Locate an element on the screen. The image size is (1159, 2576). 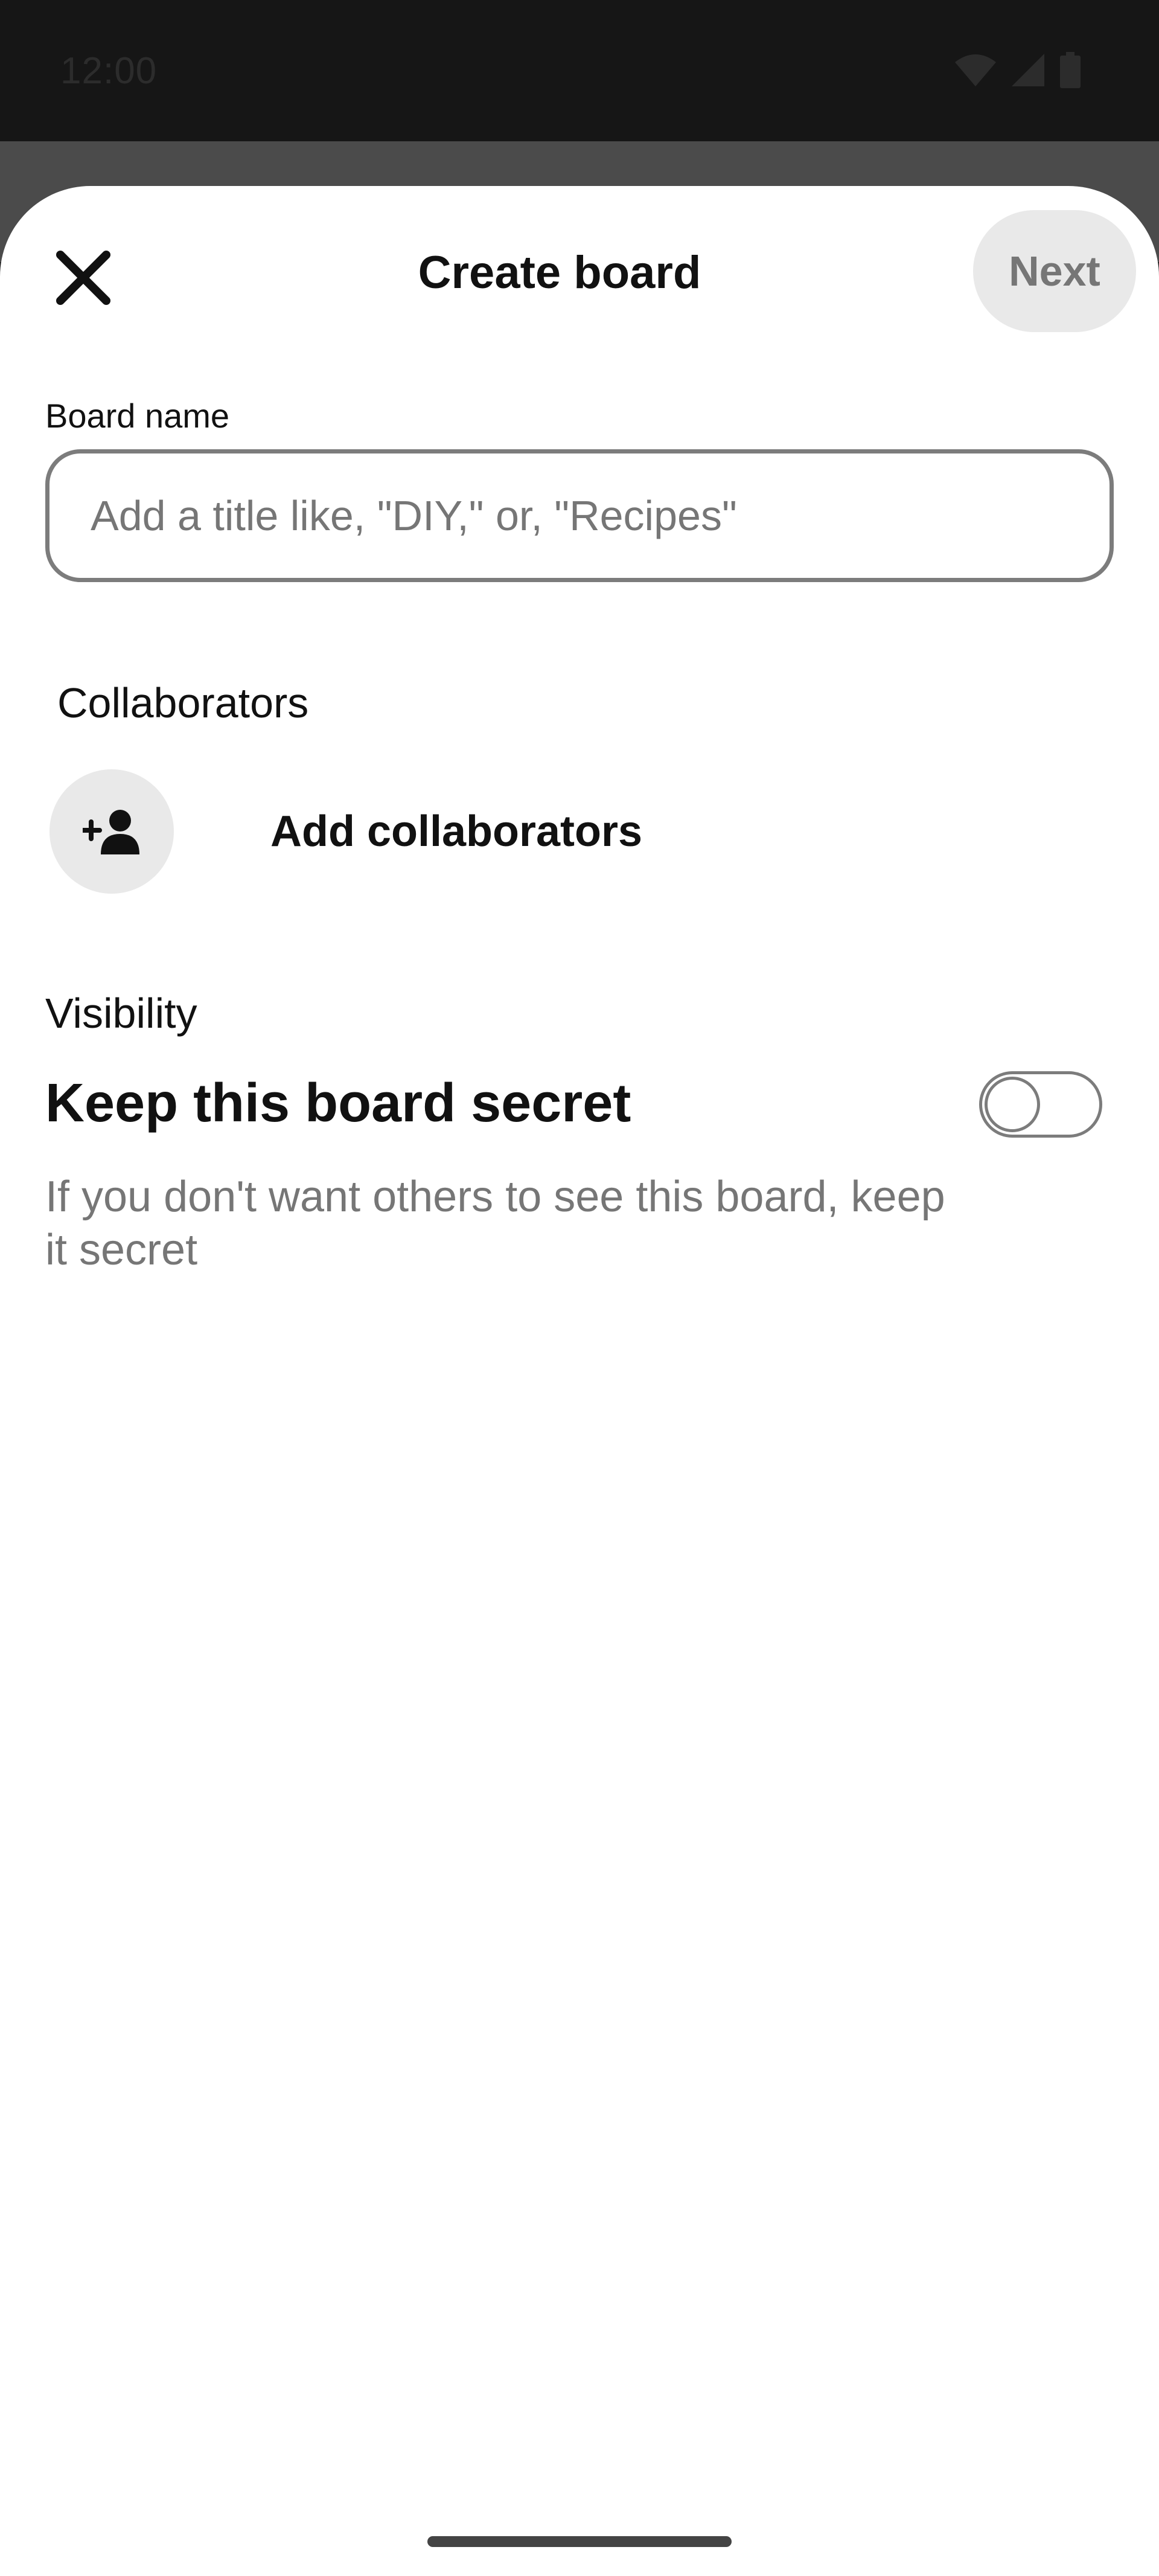
board-name-input is located at coordinates (579, 515).